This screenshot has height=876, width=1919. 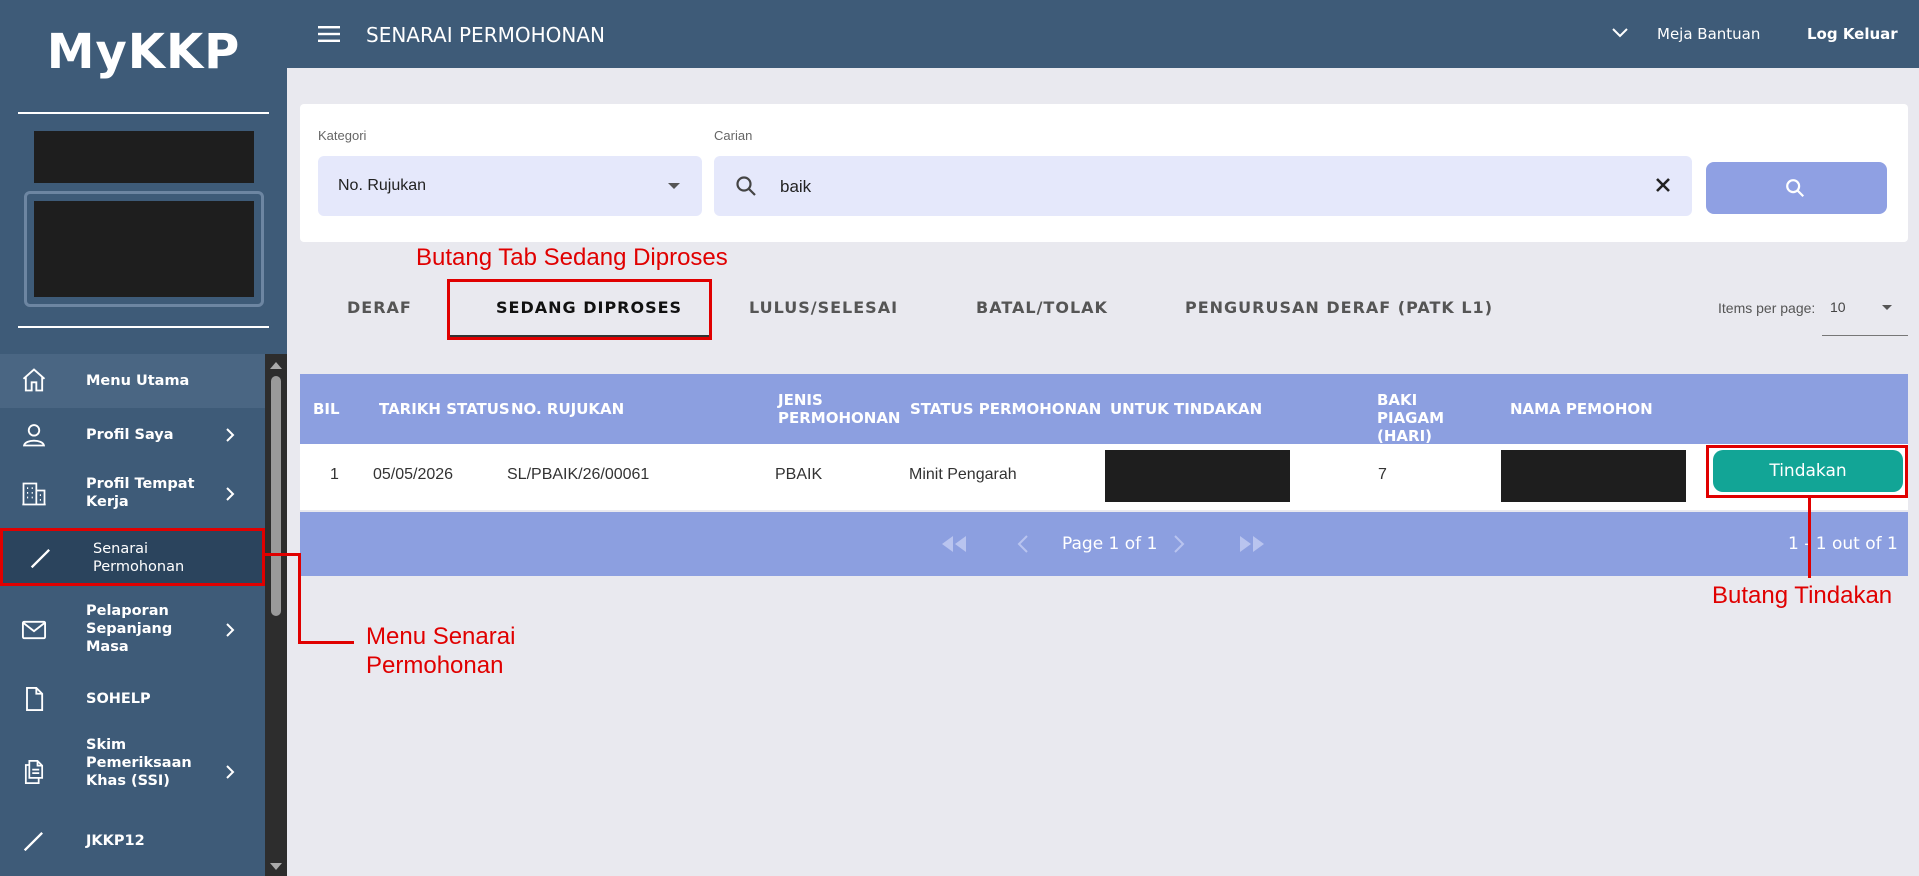 What do you see at coordinates (34, 380) in the screenshot?
I see `home-icon` at bounding box center [34, 380].